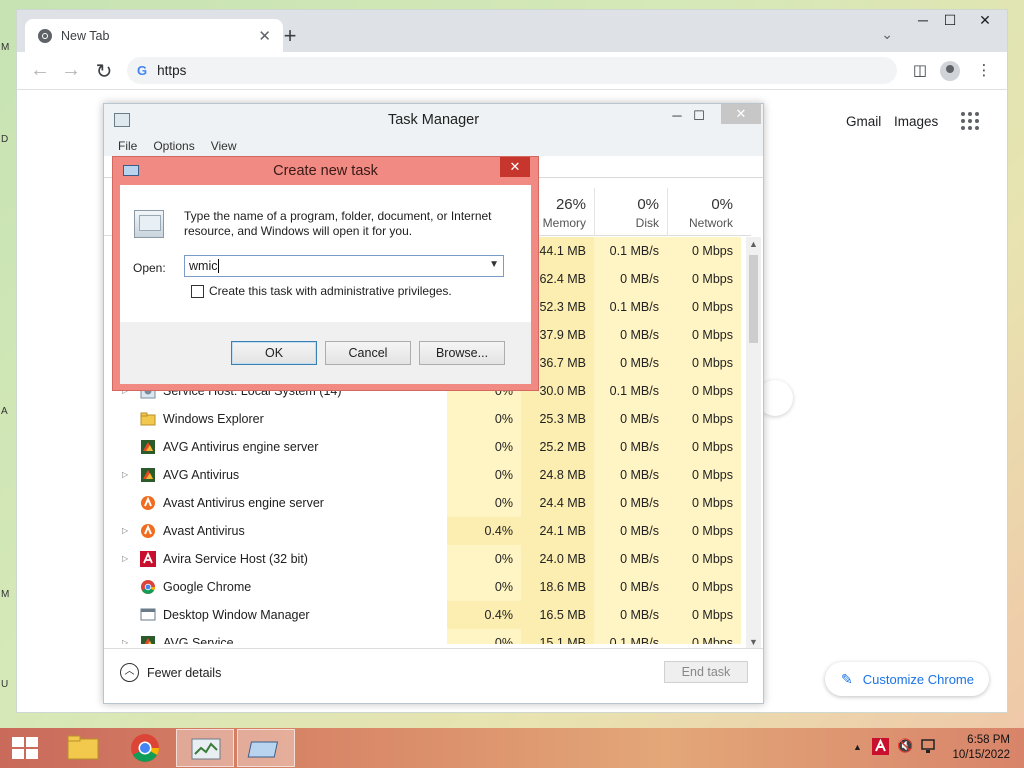 The image size is (1024, 768). Describe the element at coordinates (557, 447) in the screenshot. I see `memory-cell: 25.2 MB` at that location.